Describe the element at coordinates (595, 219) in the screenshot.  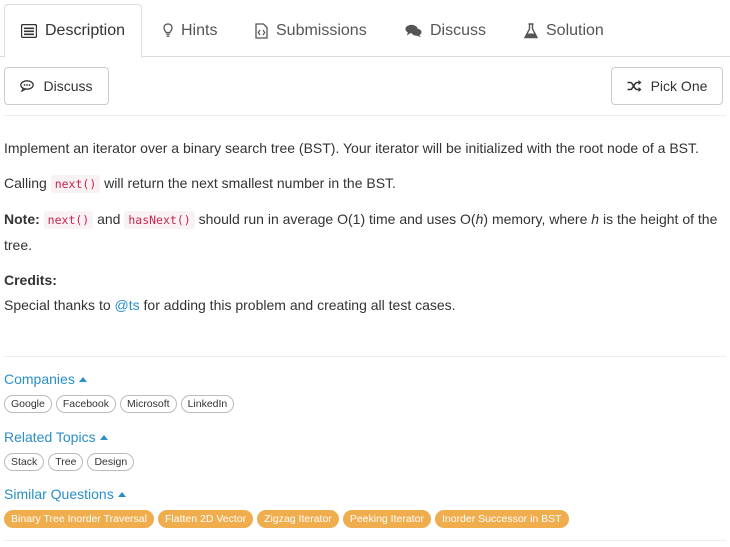
I see `note-h: h` at that location.